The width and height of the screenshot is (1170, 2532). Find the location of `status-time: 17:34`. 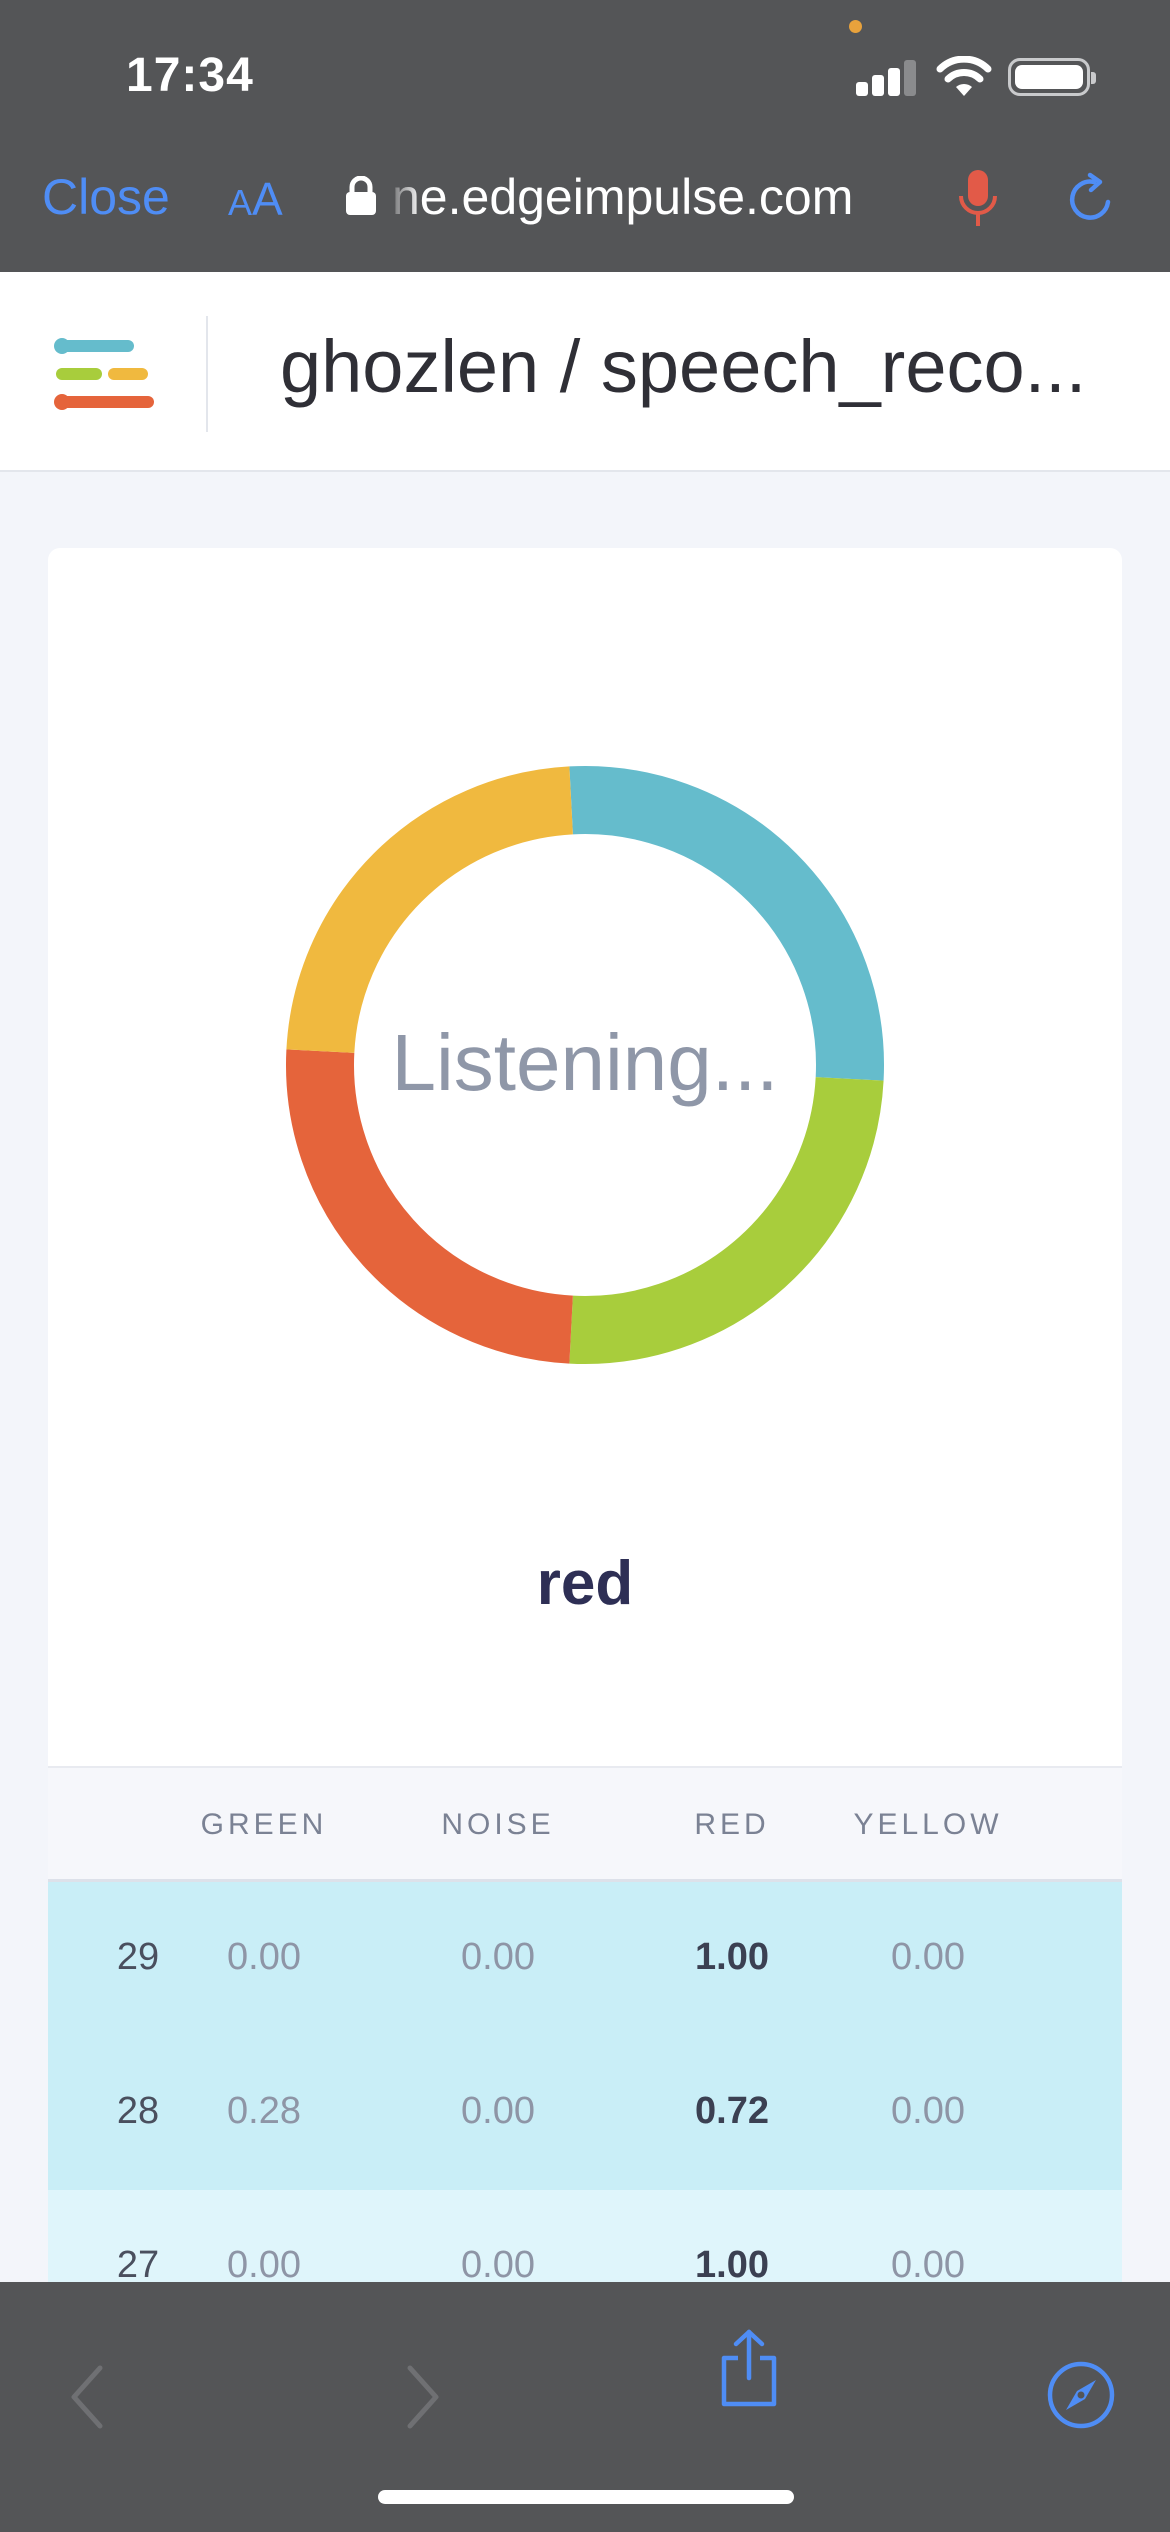

status-time: 17:34 is located at coordinates (190, 75).